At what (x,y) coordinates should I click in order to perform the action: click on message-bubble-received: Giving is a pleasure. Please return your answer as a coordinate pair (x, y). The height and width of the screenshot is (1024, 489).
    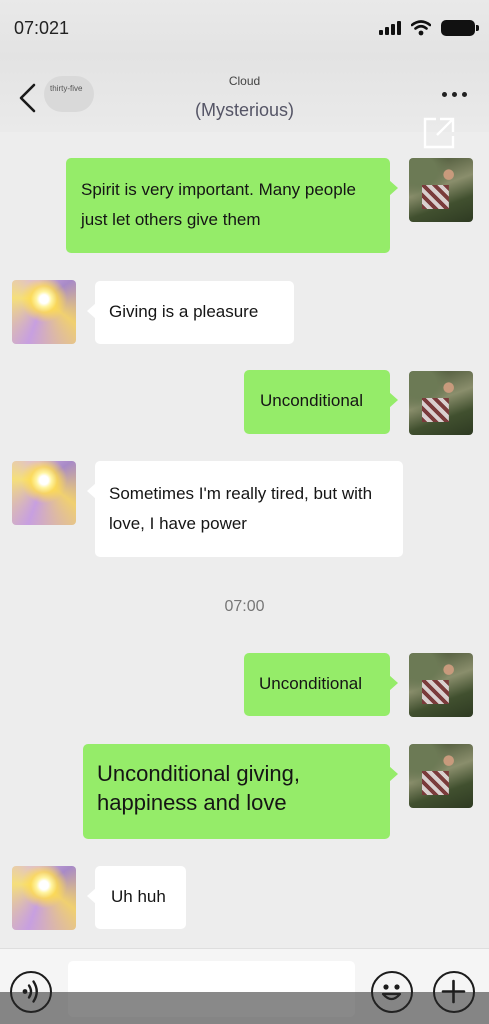
    Looking at the image, I should click on (190, 312).